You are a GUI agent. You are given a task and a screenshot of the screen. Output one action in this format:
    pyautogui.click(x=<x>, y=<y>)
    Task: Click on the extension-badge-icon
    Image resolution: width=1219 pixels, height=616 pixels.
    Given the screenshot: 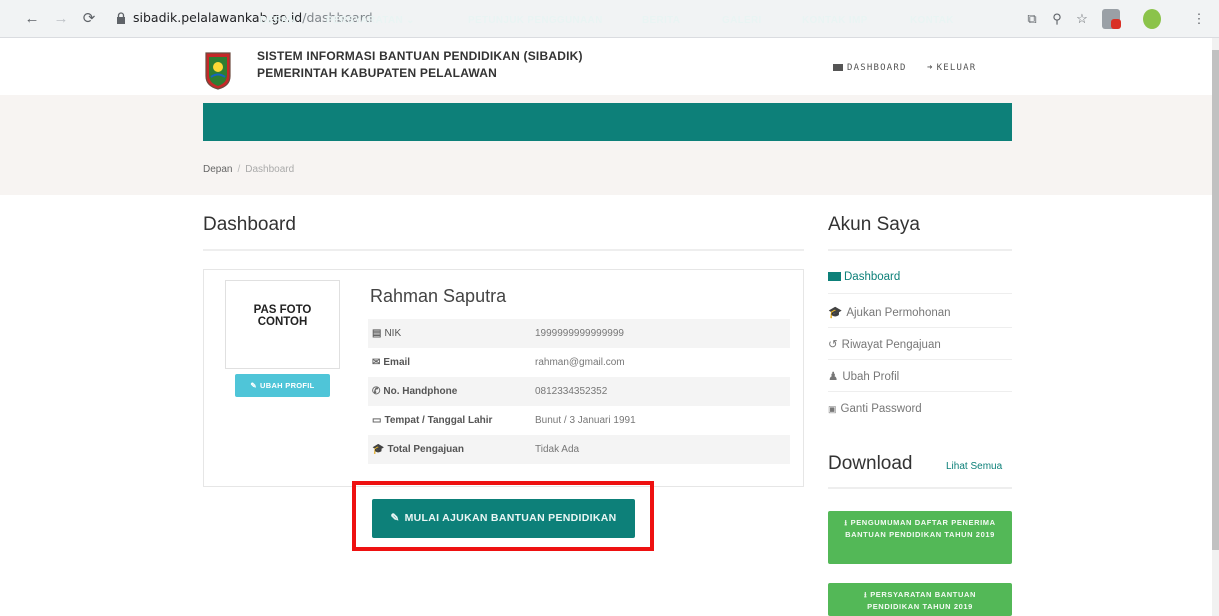 What is the action you would take?
    pyautogui.click(x=1116, y=24)
    